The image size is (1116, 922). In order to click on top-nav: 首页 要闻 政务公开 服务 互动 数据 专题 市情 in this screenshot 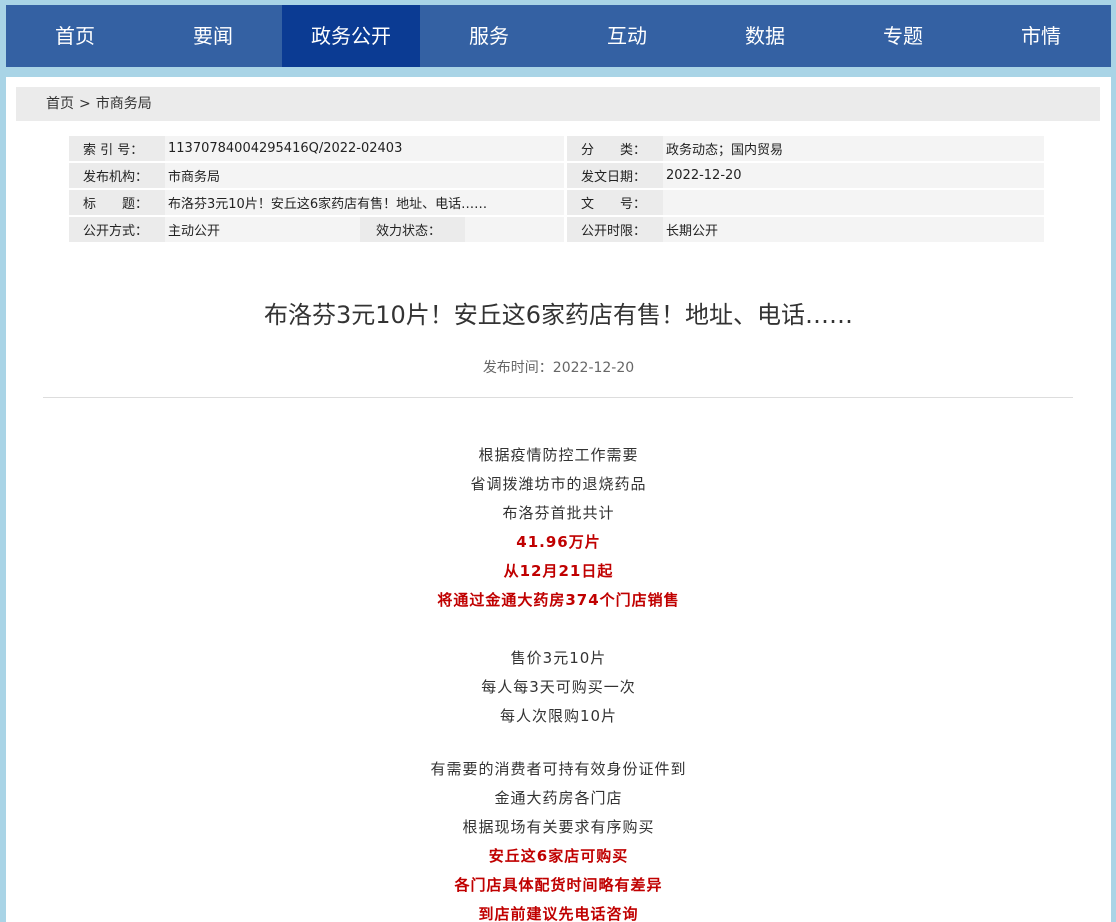, I will do `click(558, 36)`.